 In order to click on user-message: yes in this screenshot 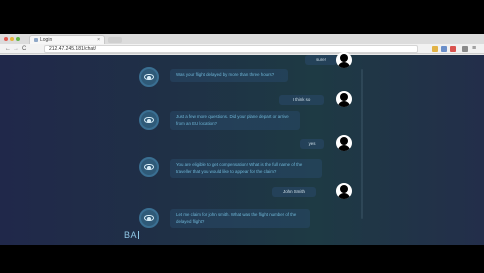, I will do `click(312, 144)`.